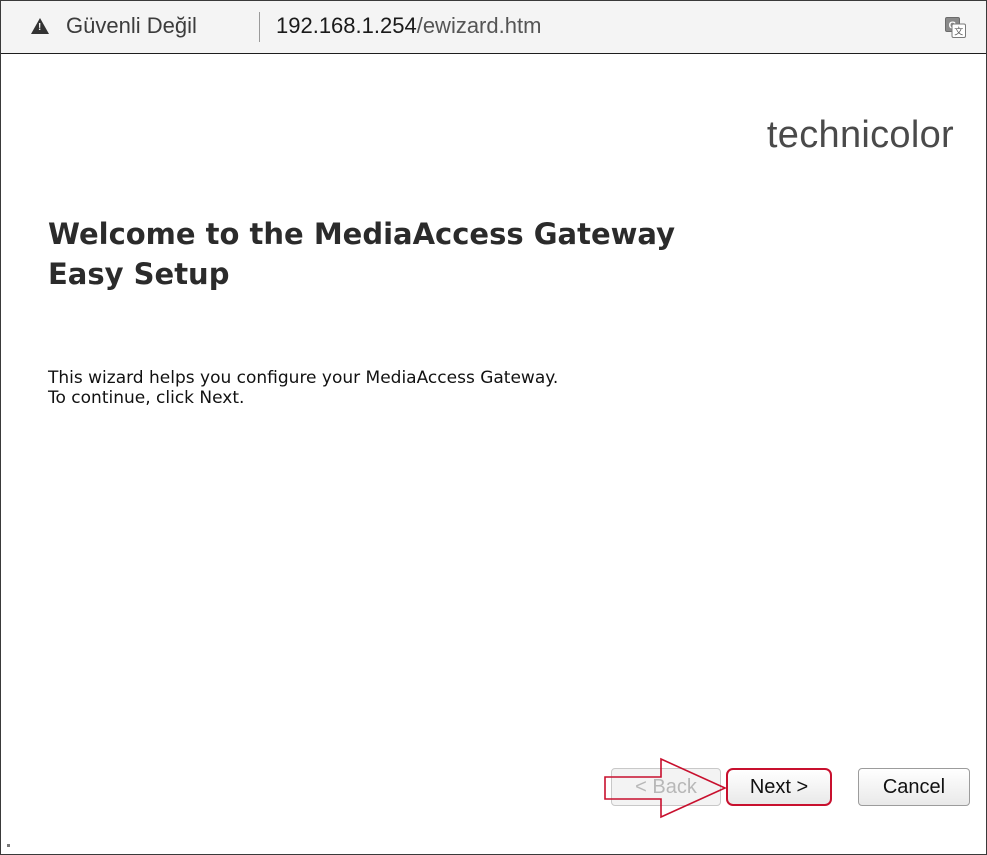 The height and width of the screenshot is (855, 987). What do you see at coordinates (8, 845) in the screenshot?
I see `resize-corner` at bounding box center [8, 845].